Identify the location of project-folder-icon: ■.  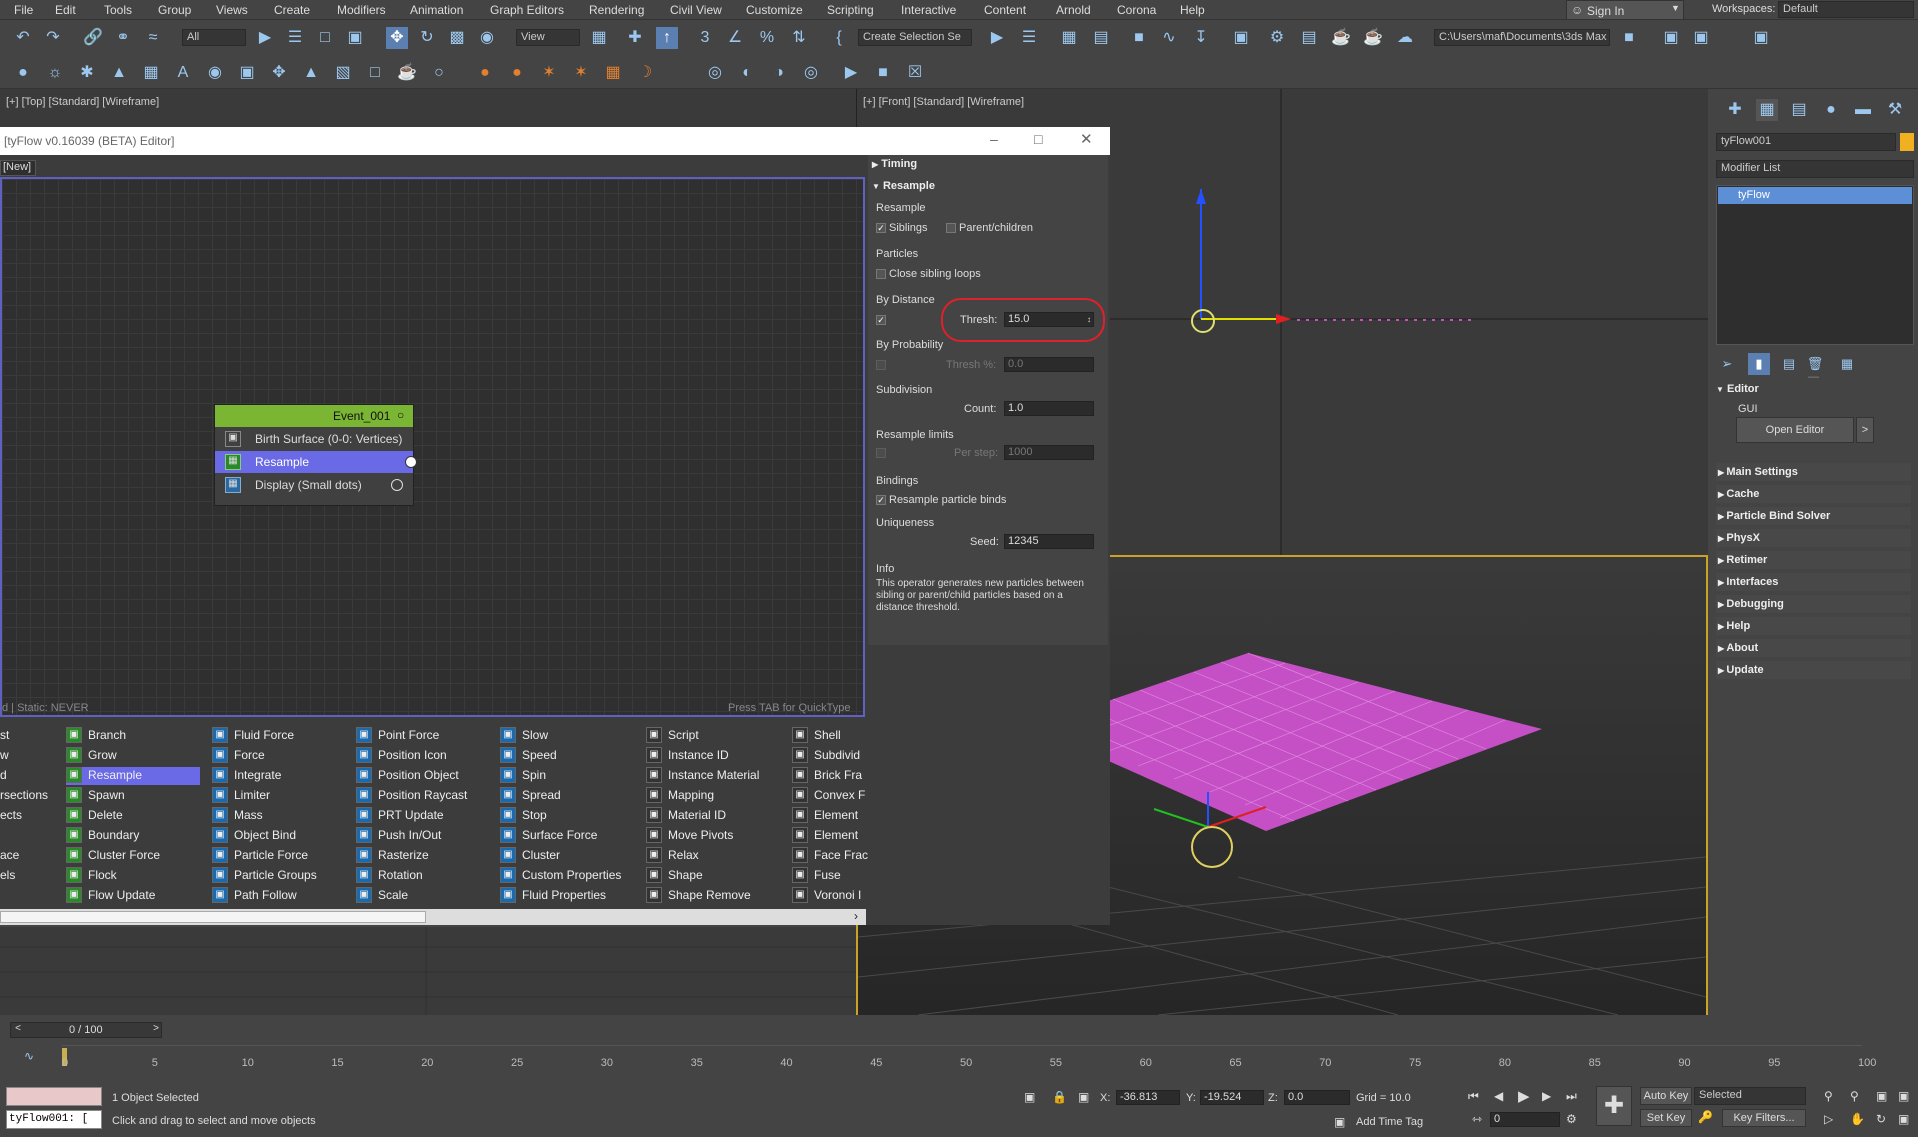
(1629, 38).